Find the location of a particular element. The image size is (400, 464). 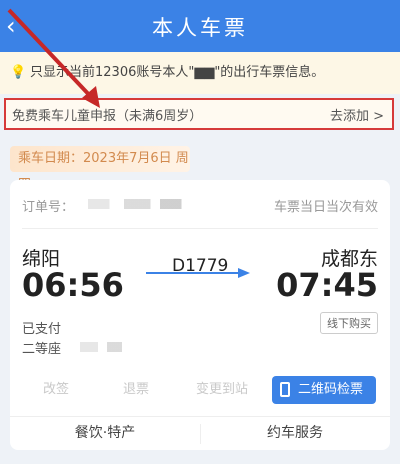

qr-checkin-button: 二维码检票 is located at coordinates (324, 390).